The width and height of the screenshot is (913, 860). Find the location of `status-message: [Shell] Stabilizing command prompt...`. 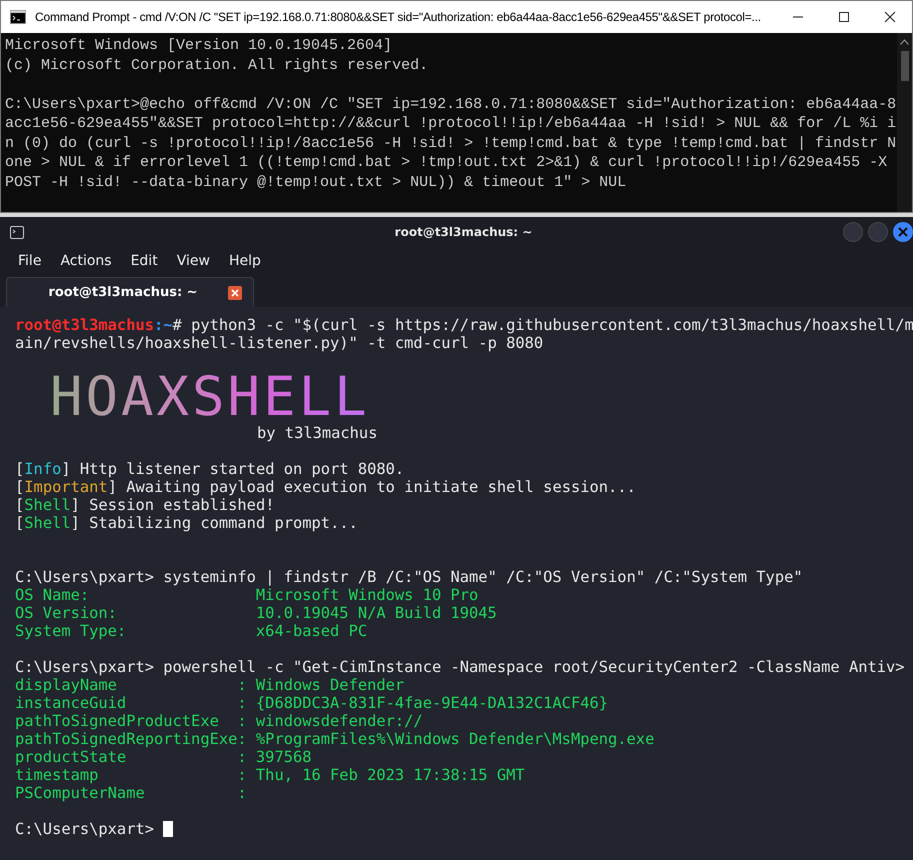

status-message: [Shell] Stabilizing command prompt... is located at coordinates (186, 523).